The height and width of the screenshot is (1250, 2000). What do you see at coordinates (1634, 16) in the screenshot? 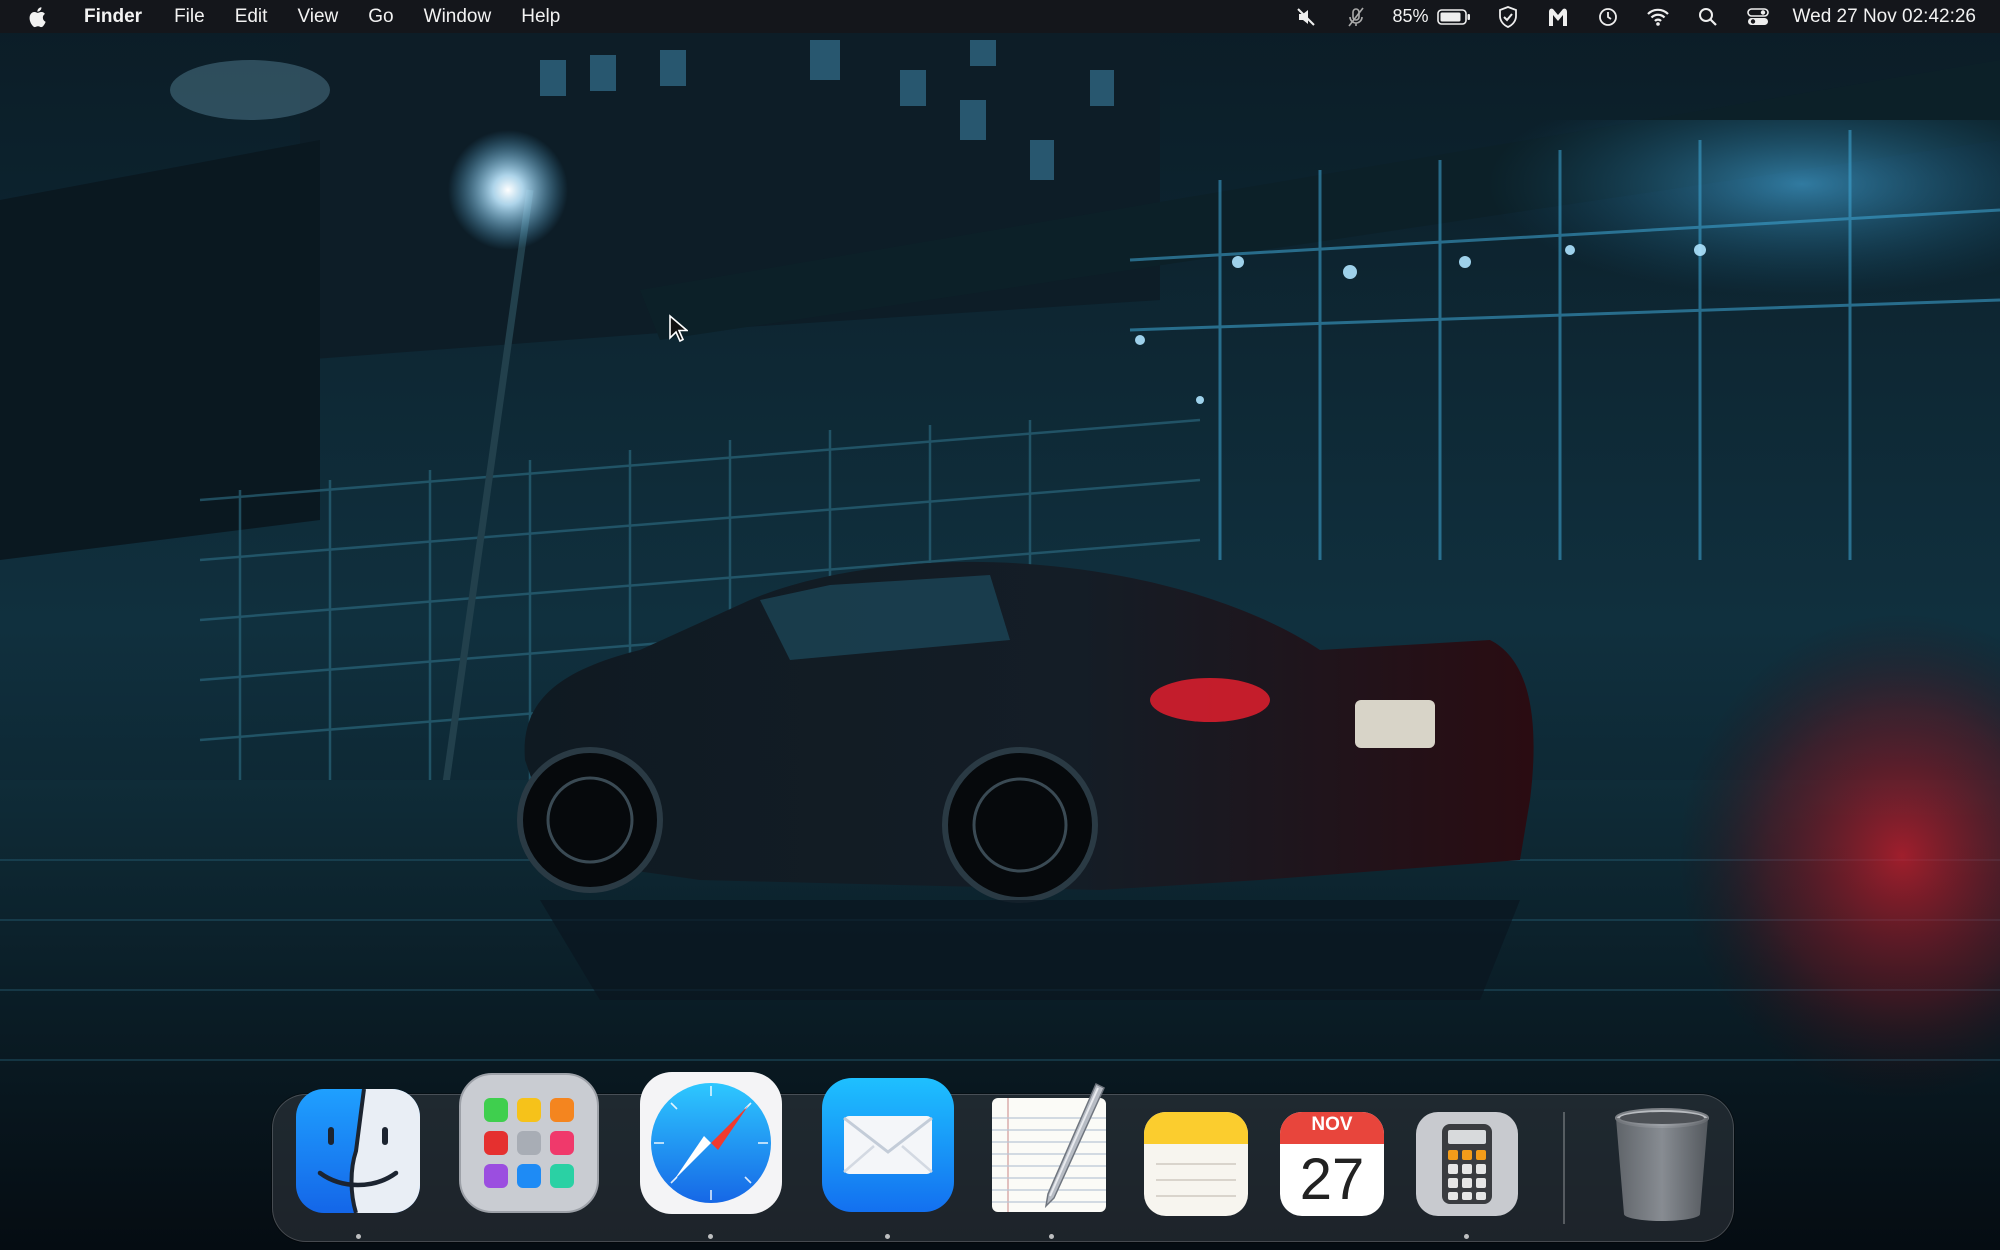
I see `menu-bar-status: 85% Wed 27 Nov 02:42:26` at bounding box center [1634, 16].